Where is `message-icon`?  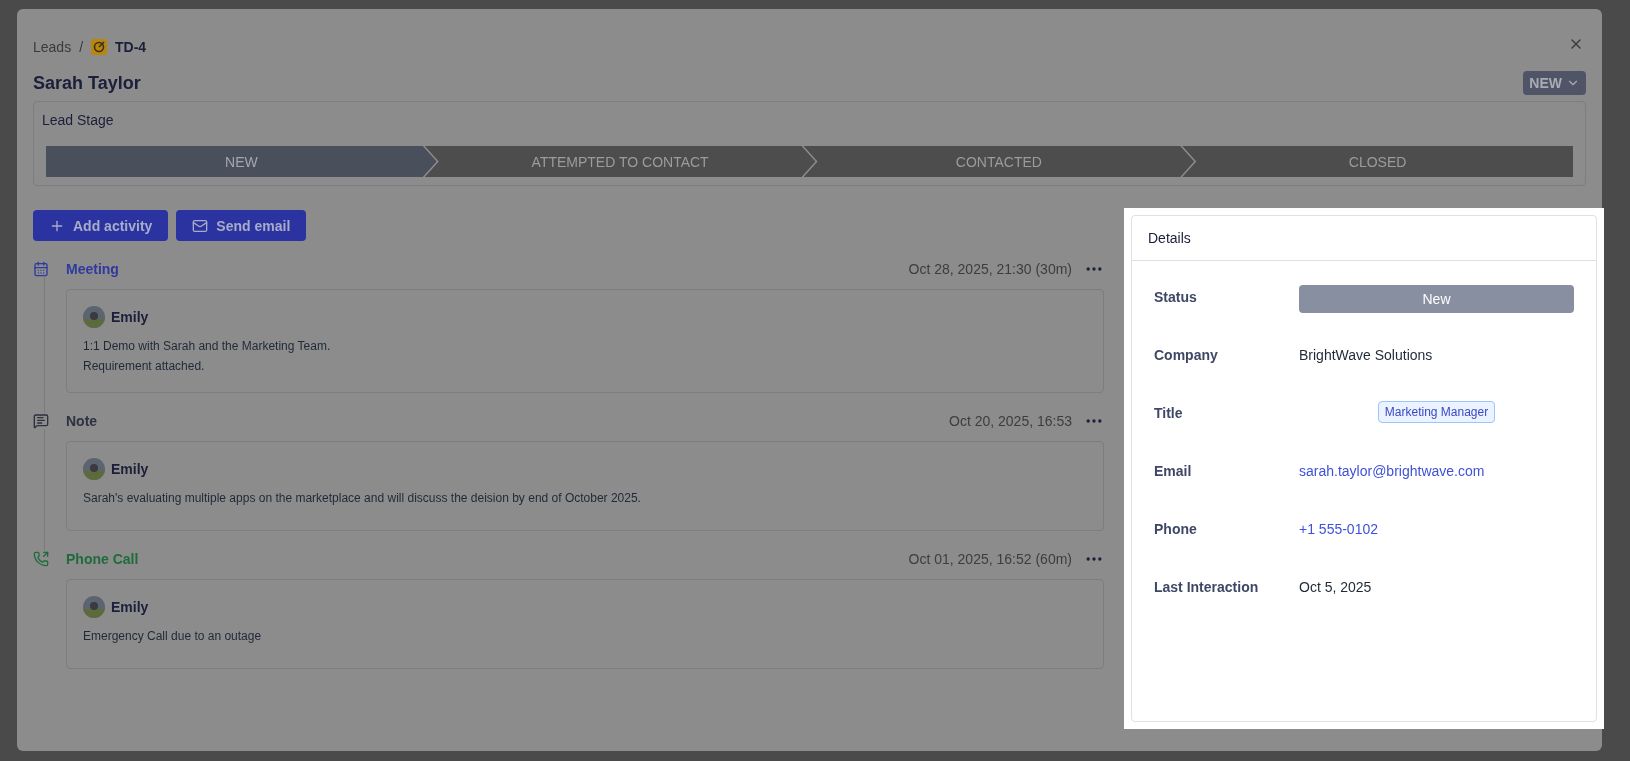
message-icon is located at coordinates (41, 421).